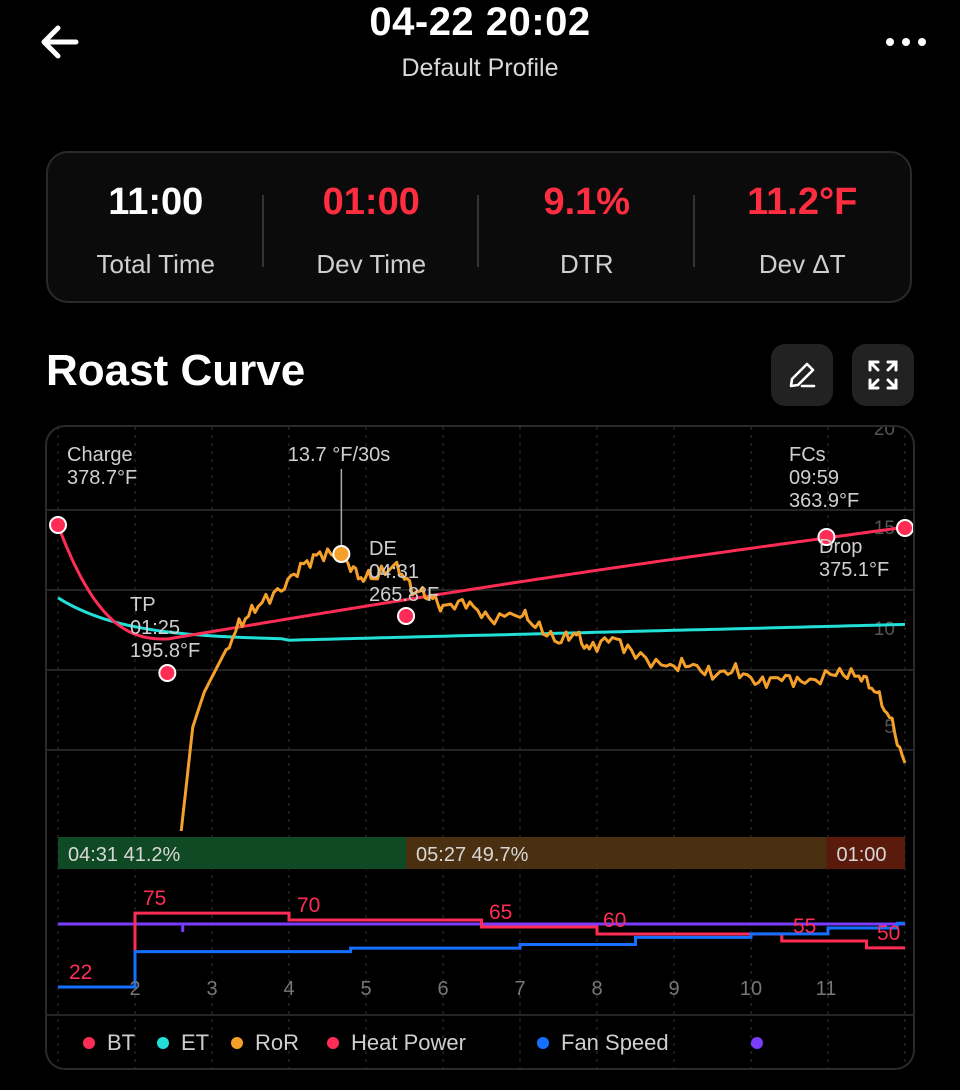 Image resolution: width=960 pixels, height=1090 pixels. Describe the element at coordinates (167, 673) in the screenshot. I see `event-marker-tp` at that location.